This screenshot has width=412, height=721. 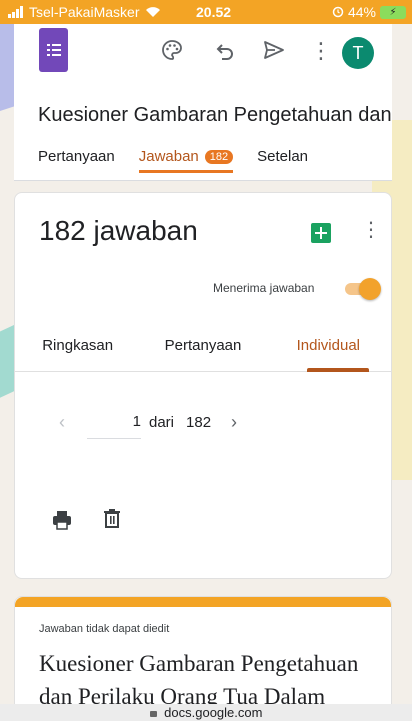 What do you see at coordinates (338, 12) in the screenshot?
I see `alarm-icon` at bounding box center [338, 12].